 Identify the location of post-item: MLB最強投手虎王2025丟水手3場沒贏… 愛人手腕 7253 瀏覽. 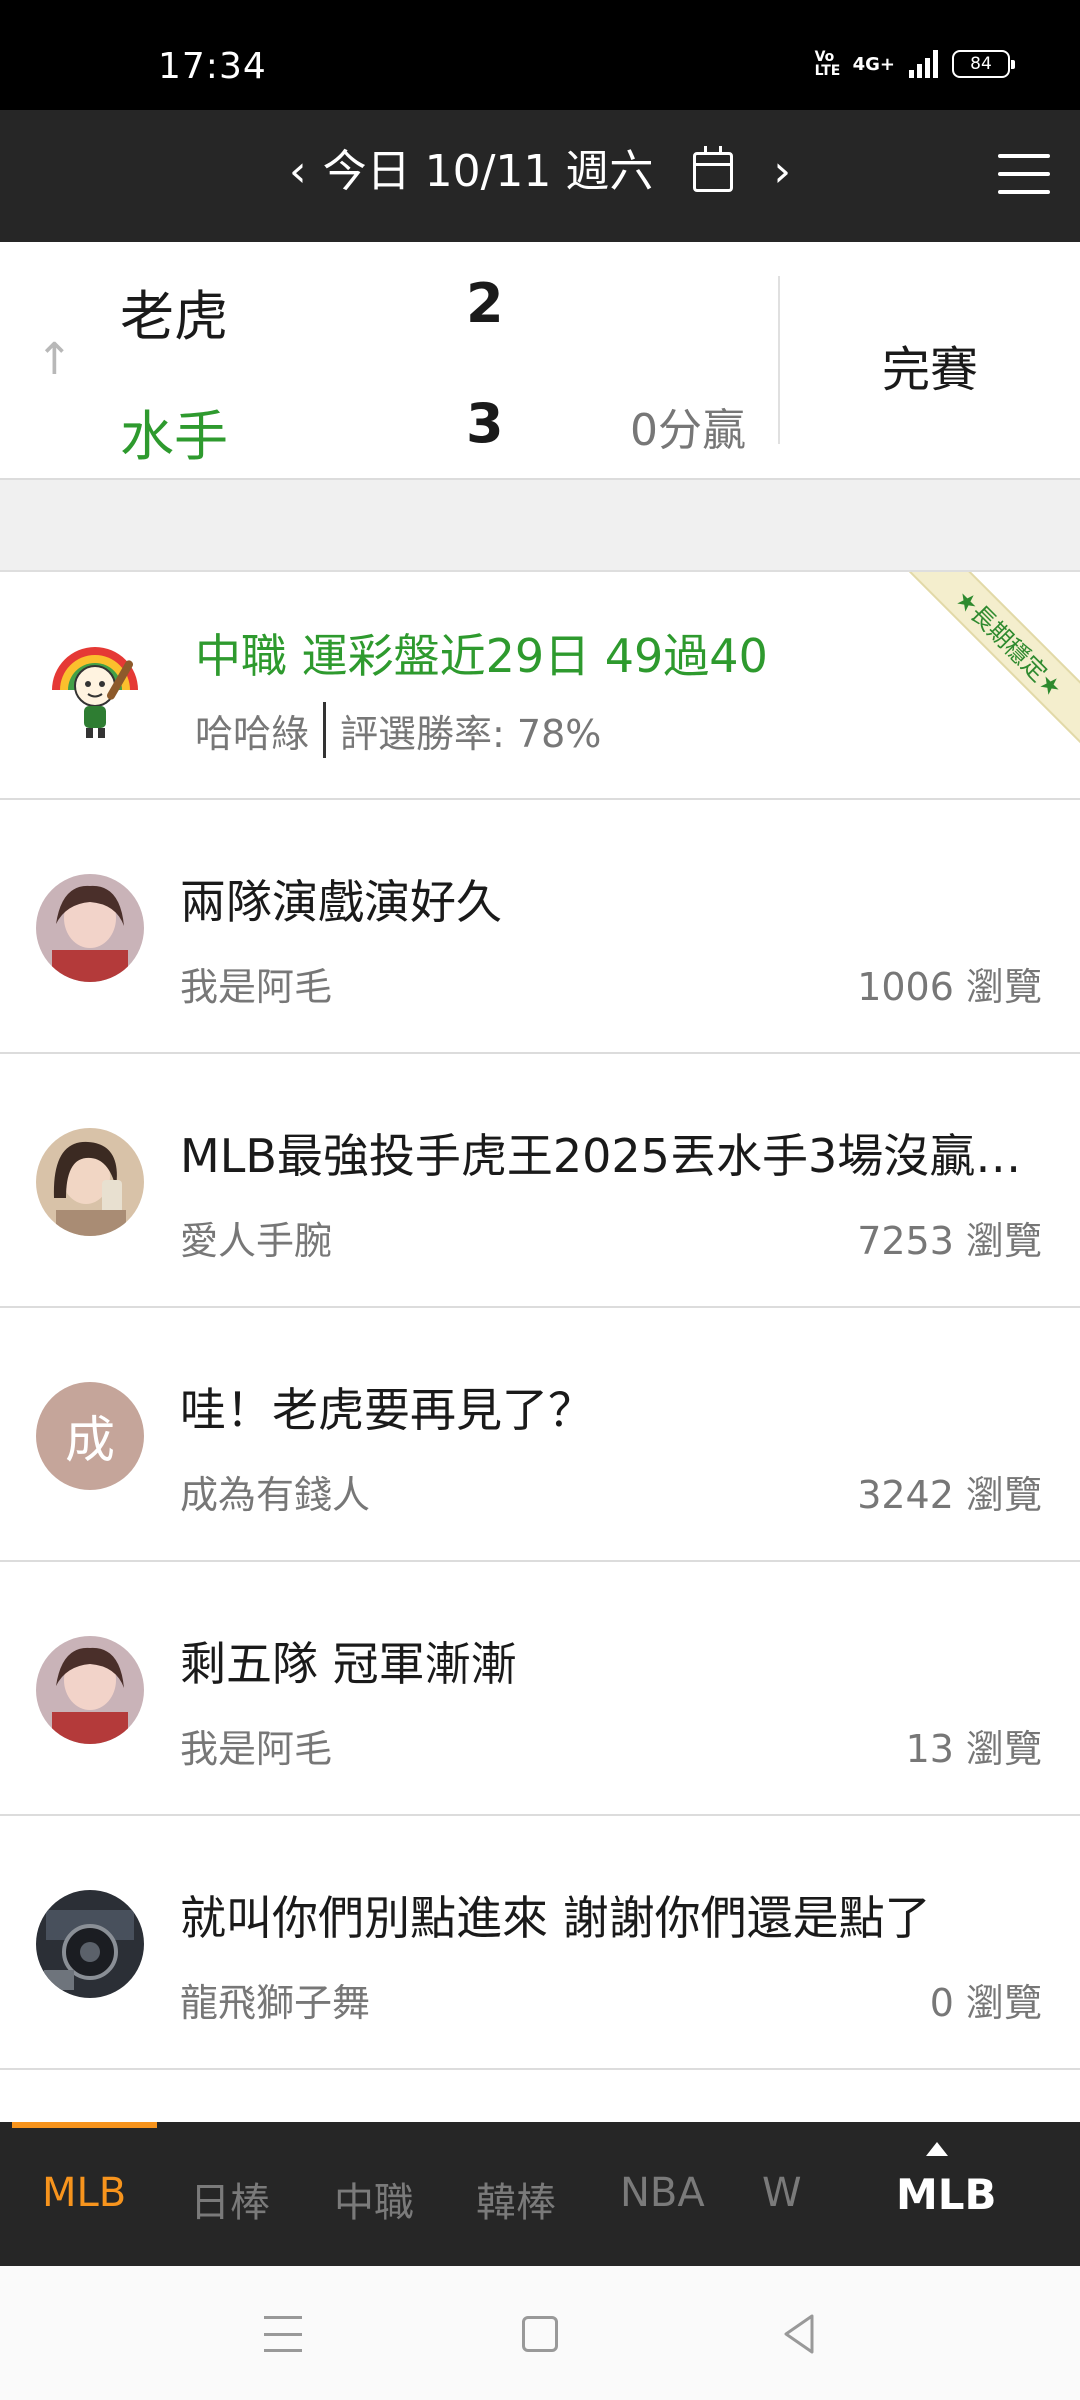
(540, 1181).